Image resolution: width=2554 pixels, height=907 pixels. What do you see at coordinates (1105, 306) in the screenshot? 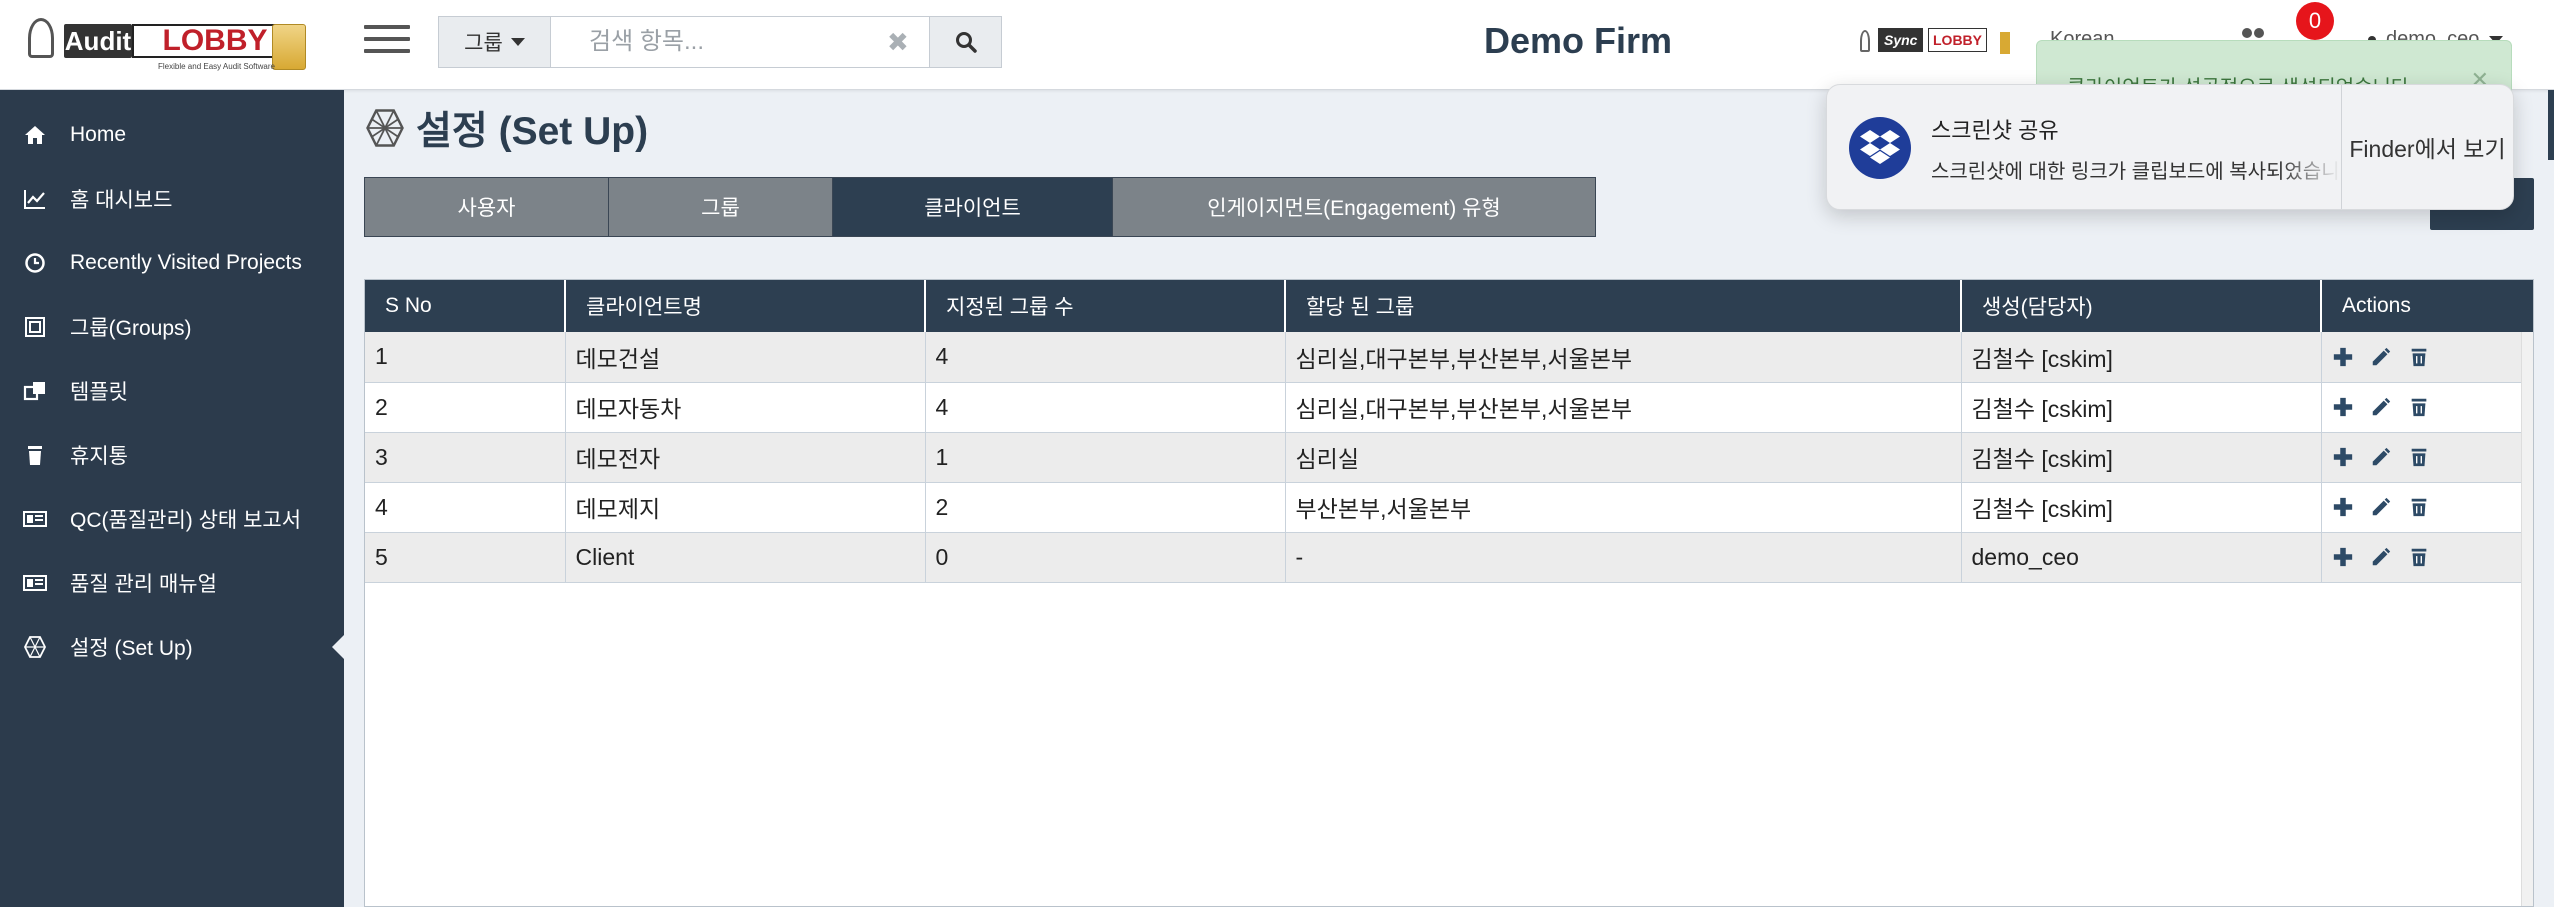
I see `column-header-group-count: 지정된 그룹 수` at bounding box center [1105, 306].